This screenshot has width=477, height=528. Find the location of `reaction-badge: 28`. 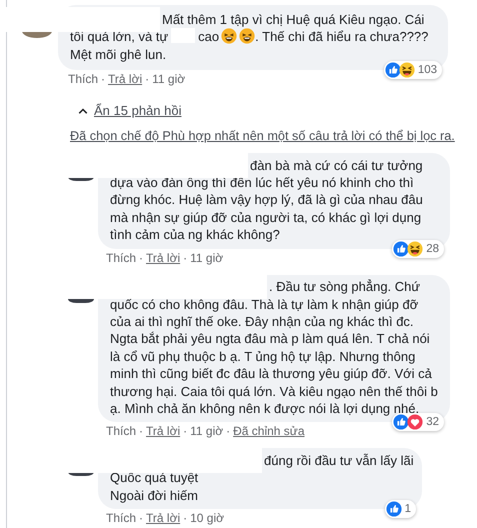

reaction-badge: 28 is located at coordinates (418, 249).